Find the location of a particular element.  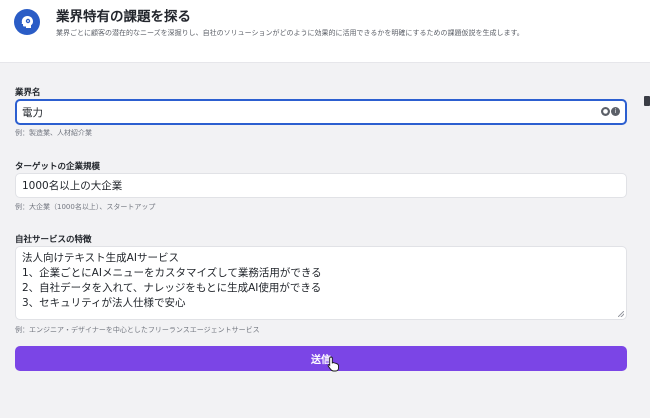

submit-button: 送信 is located at coordinates (321, 358).